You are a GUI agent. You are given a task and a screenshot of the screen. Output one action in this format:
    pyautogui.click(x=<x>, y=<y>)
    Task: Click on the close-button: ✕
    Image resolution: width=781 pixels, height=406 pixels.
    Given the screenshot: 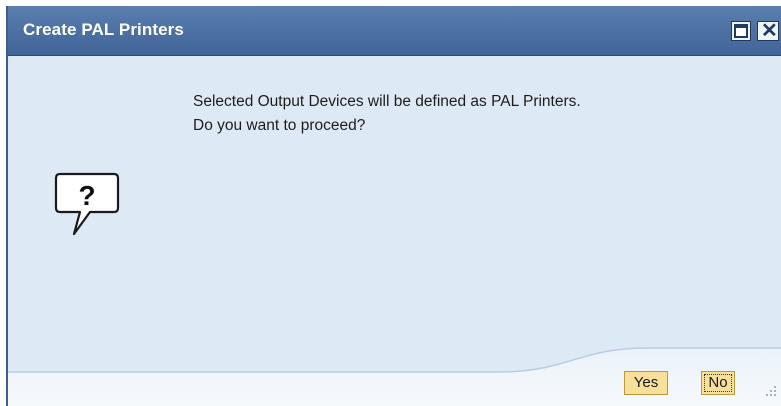 What is the action you would take?
    pyautogui.click(x=768, y=31)
    